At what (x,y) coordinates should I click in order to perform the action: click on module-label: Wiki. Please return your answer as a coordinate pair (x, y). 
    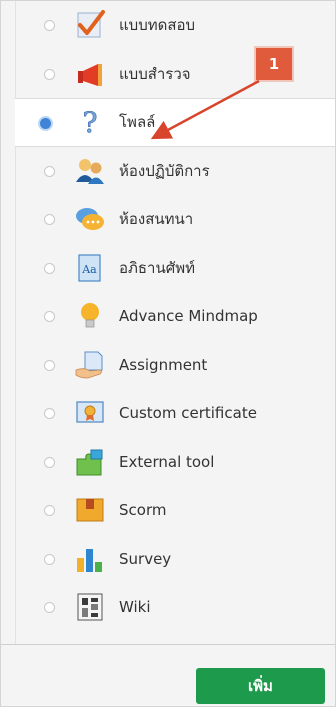
    Looking at the image, I should click on (135, 607).